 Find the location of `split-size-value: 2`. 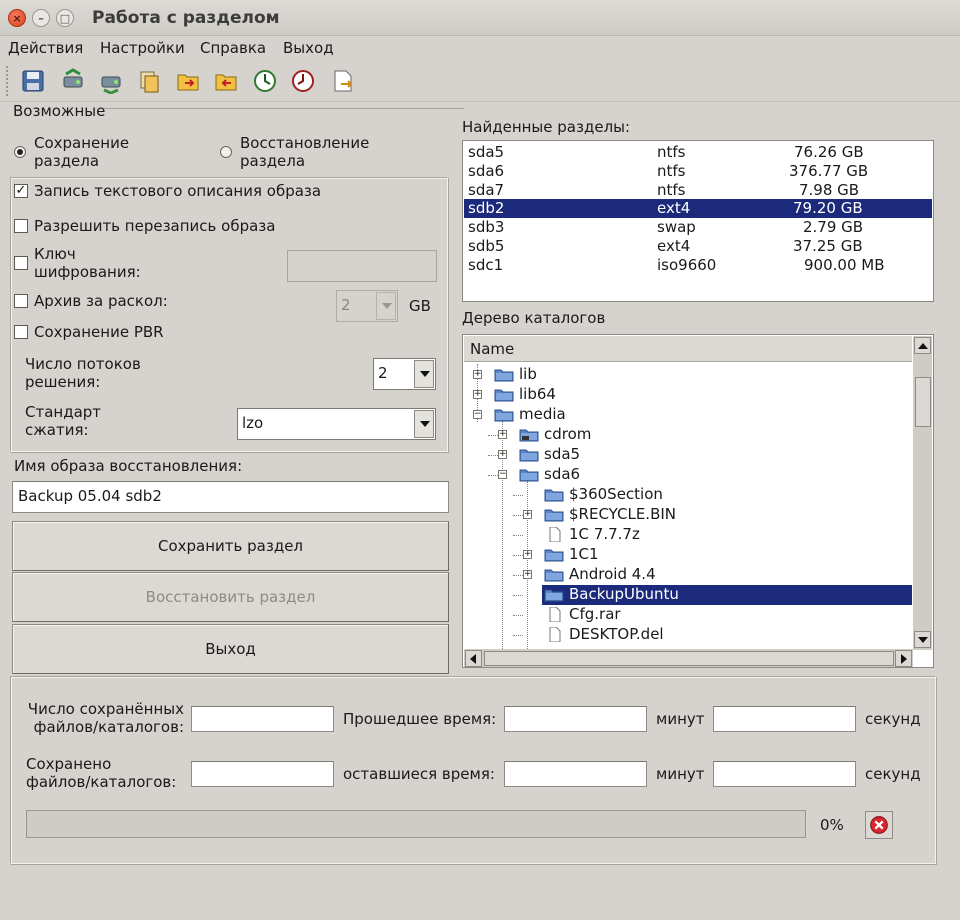

split-size-value: 2 is located at coordinates (346, 305).